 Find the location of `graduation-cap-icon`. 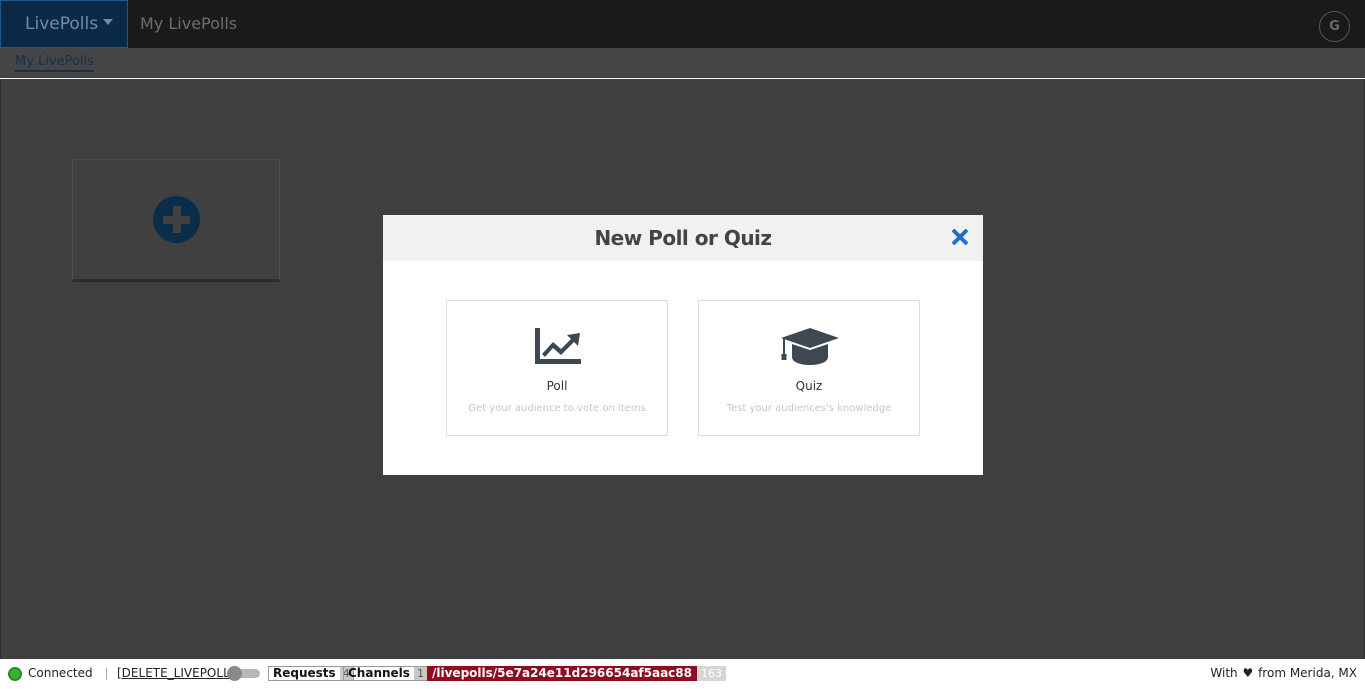

graduation-cap-icon is located at coordinates (810, 346).